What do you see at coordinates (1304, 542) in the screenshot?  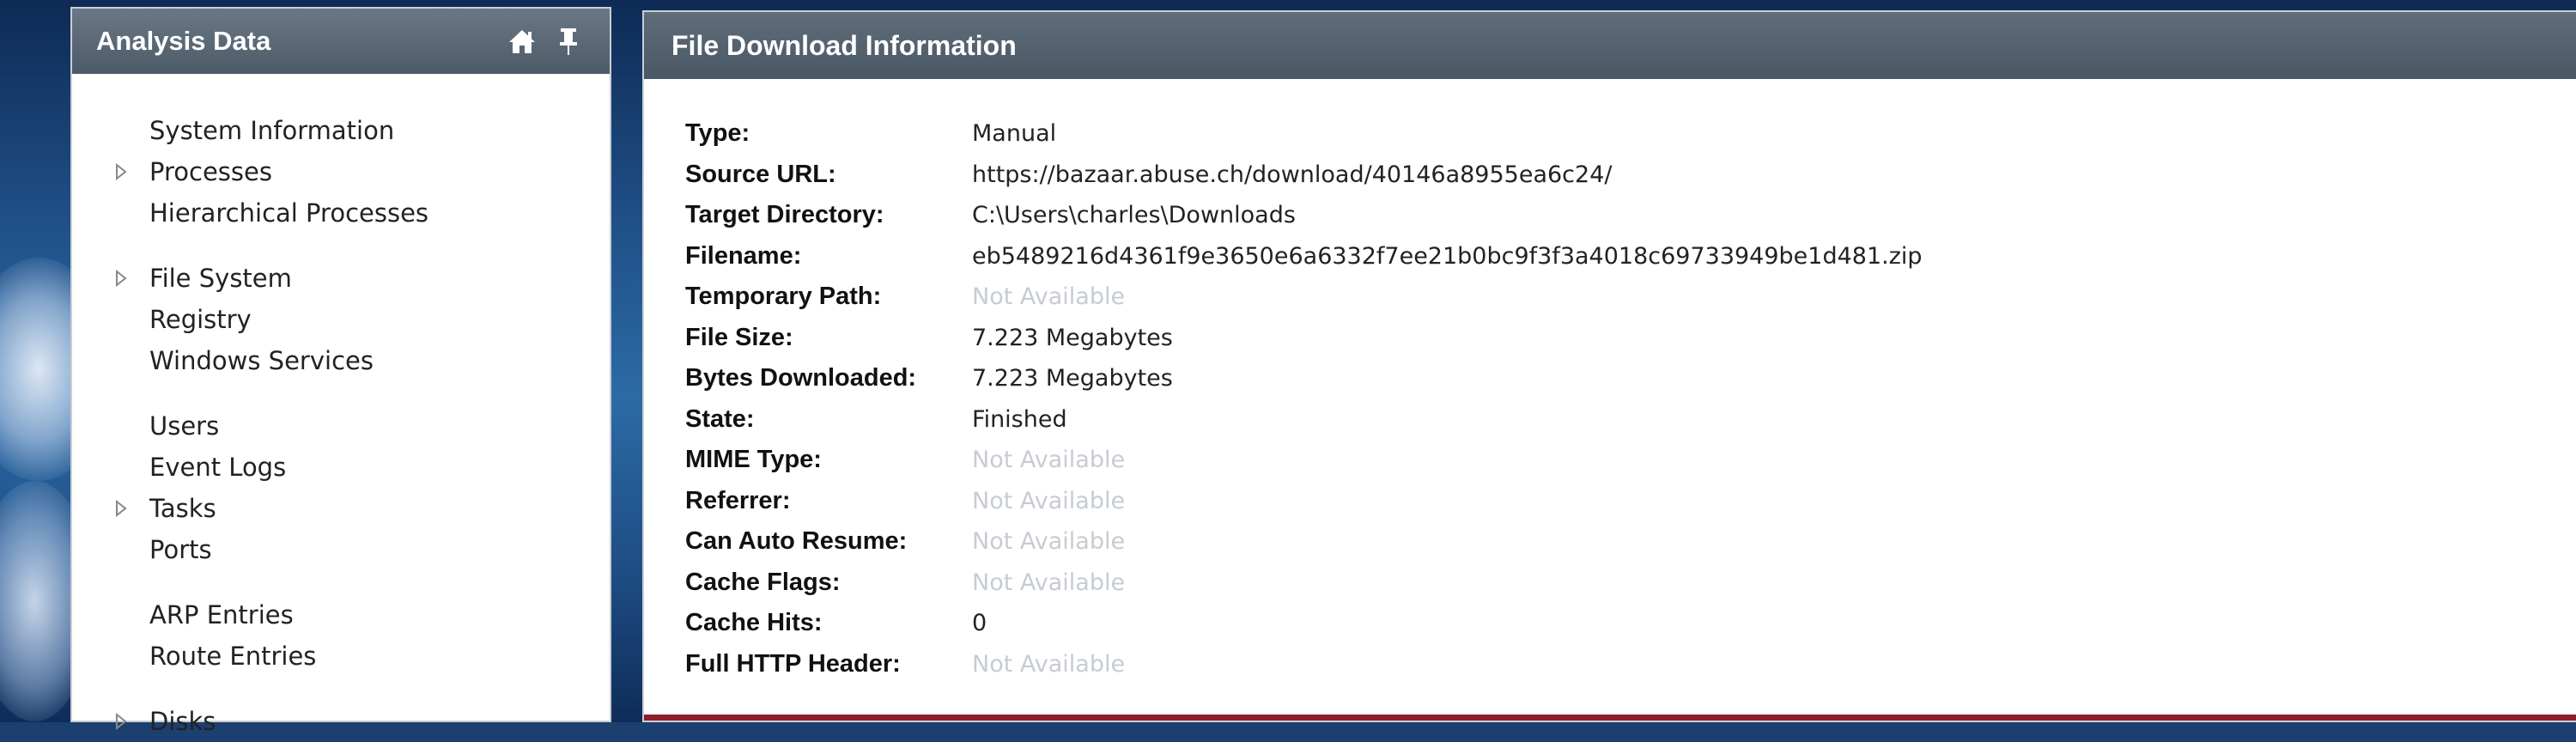 I see `info-row: Can Auto Resume: Not Available` at bounding box center [1304, 542].